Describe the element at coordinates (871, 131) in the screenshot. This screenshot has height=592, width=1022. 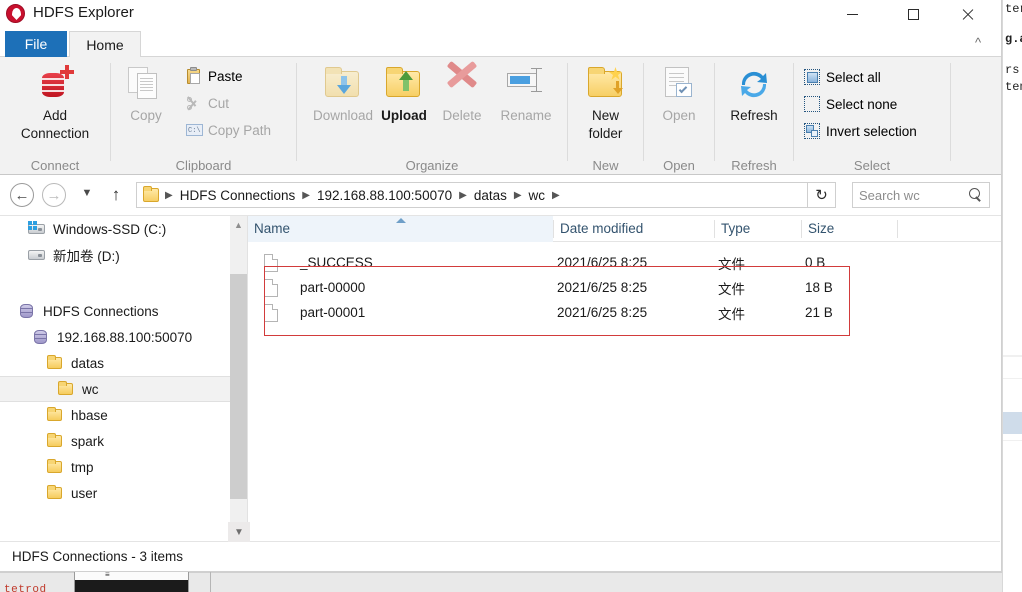
I see `invert-selection-label: Invert selection` at that location.